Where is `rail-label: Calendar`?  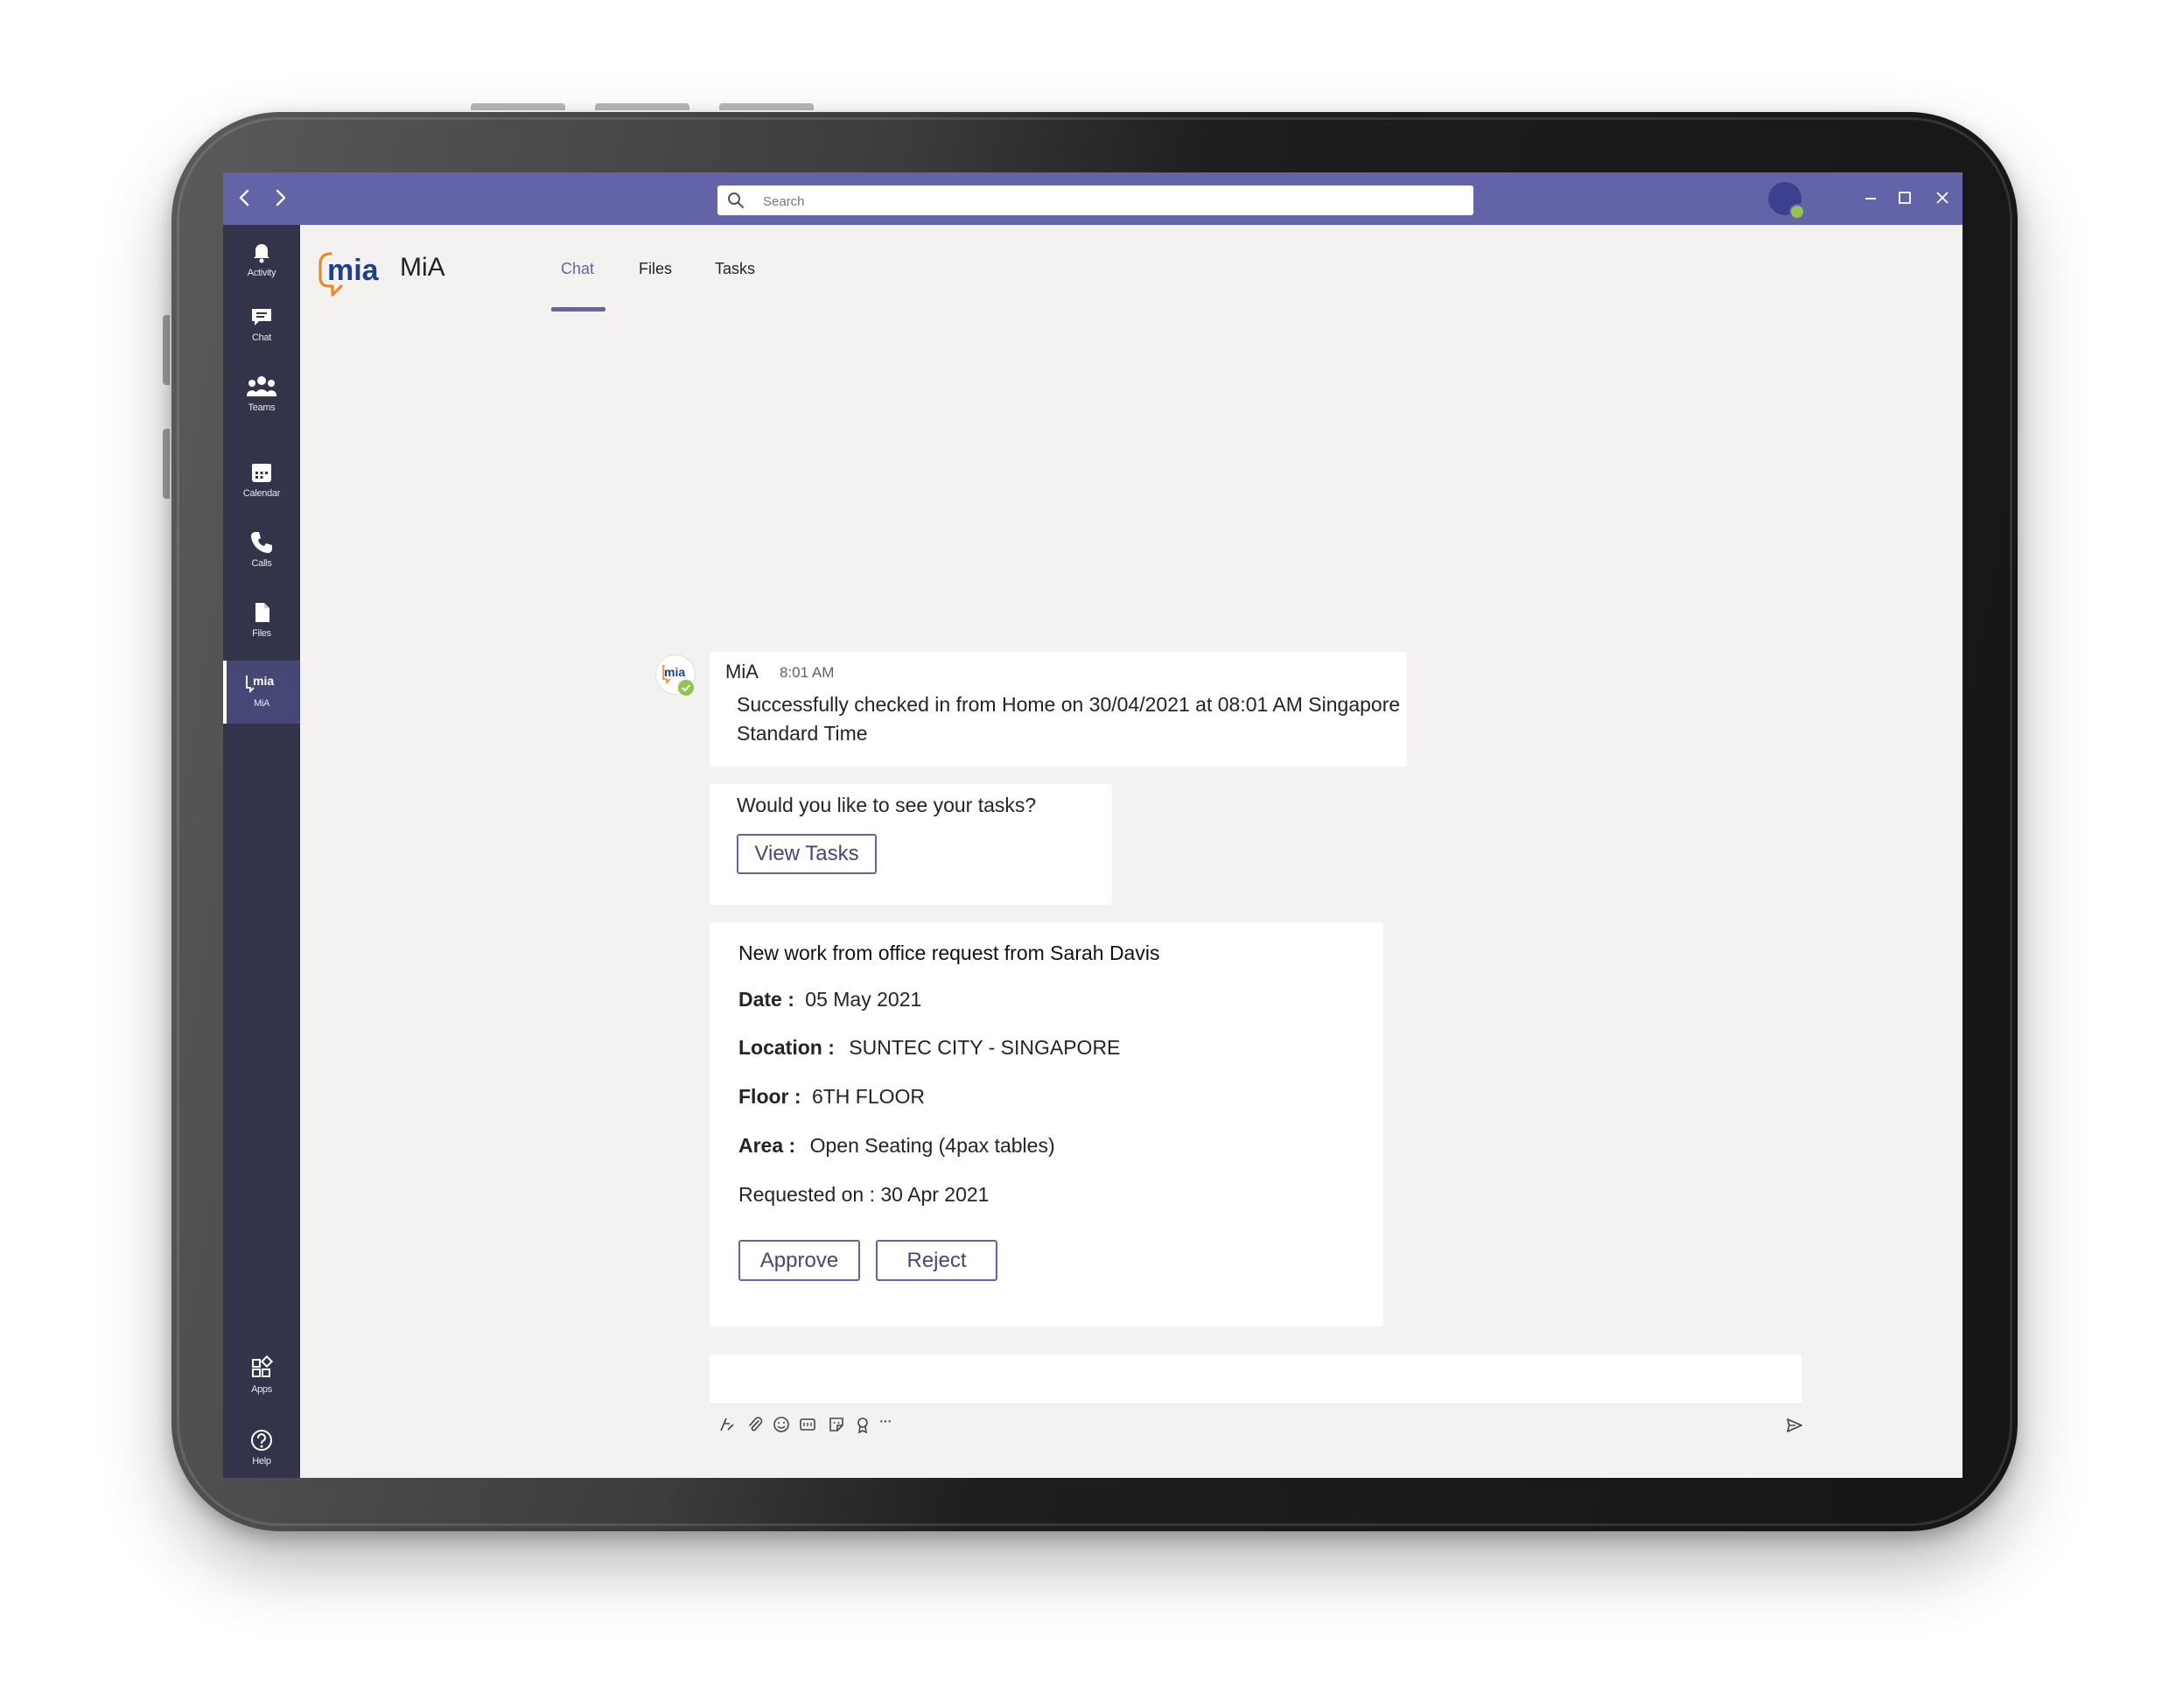 rail-label: Calendar is located at coordinates (261, 493).